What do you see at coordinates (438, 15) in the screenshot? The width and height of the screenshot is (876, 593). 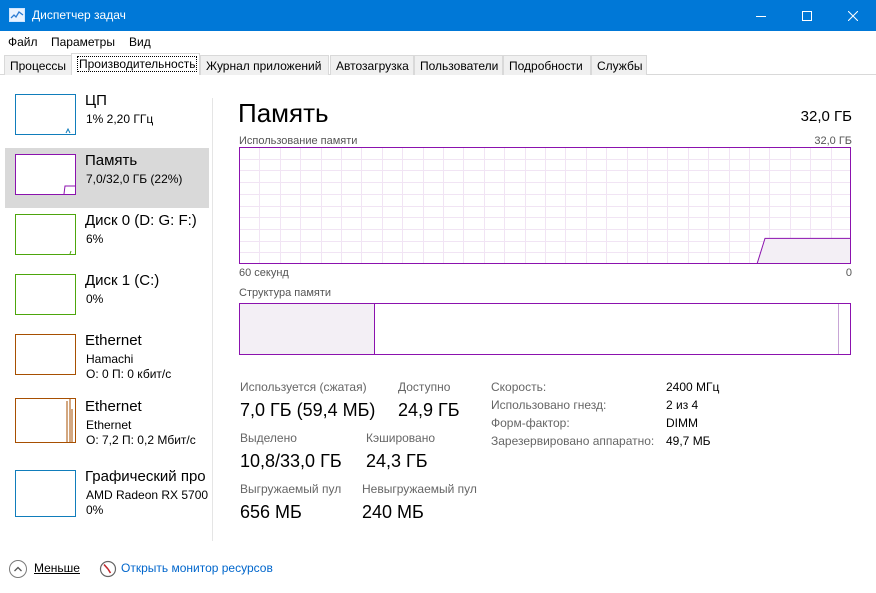 I see `title-bar: Диспетчер задач` at bounding box center [438, 15].